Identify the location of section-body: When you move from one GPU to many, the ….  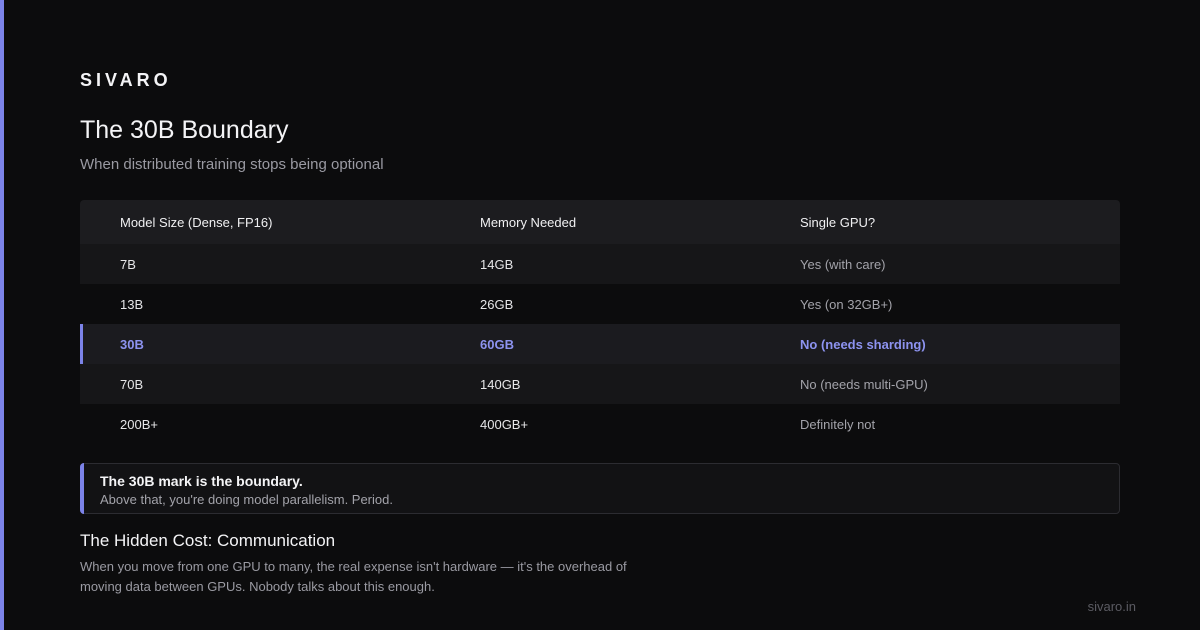
(353, 576).